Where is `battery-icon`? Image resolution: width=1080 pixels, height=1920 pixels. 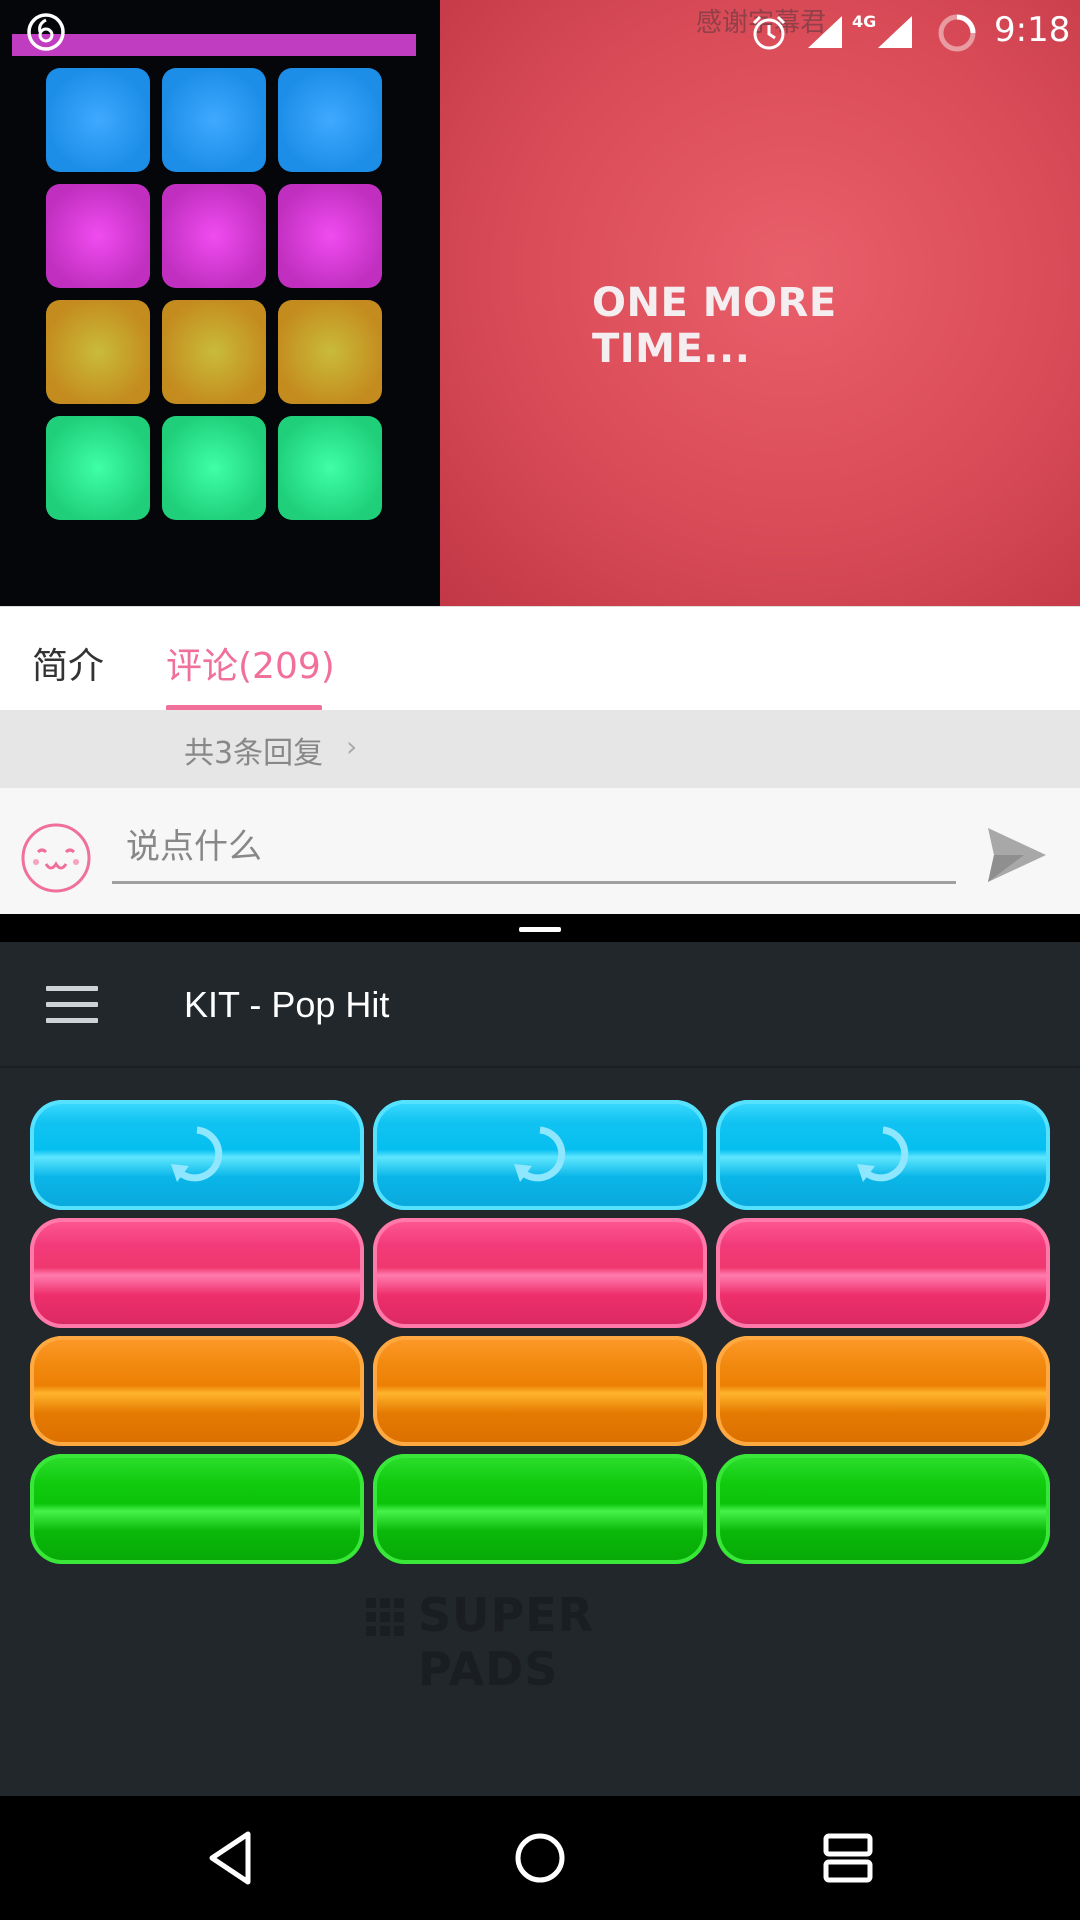
battery-icon is located at coordinates (957, 33).